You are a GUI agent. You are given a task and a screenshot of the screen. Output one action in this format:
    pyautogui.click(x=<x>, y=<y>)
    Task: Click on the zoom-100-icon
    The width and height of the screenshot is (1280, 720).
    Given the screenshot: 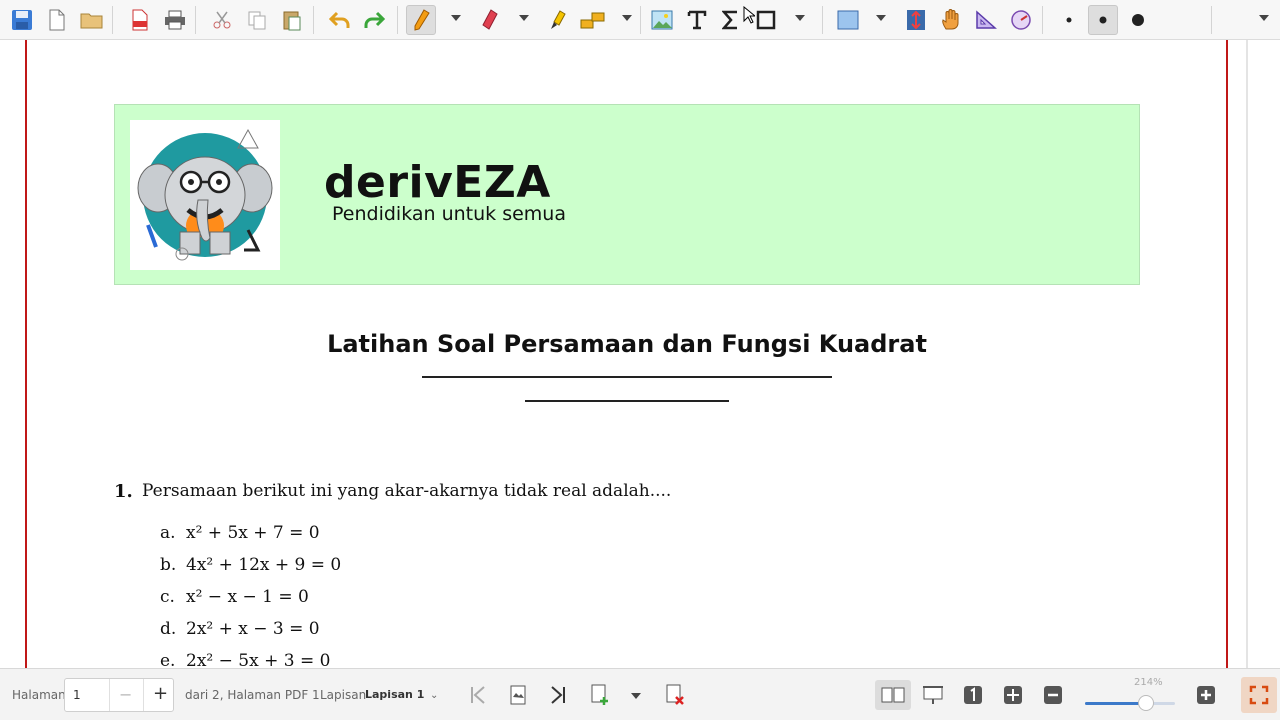 What is the action you would take?
    pyautogui.click(x=973, y=695)
    